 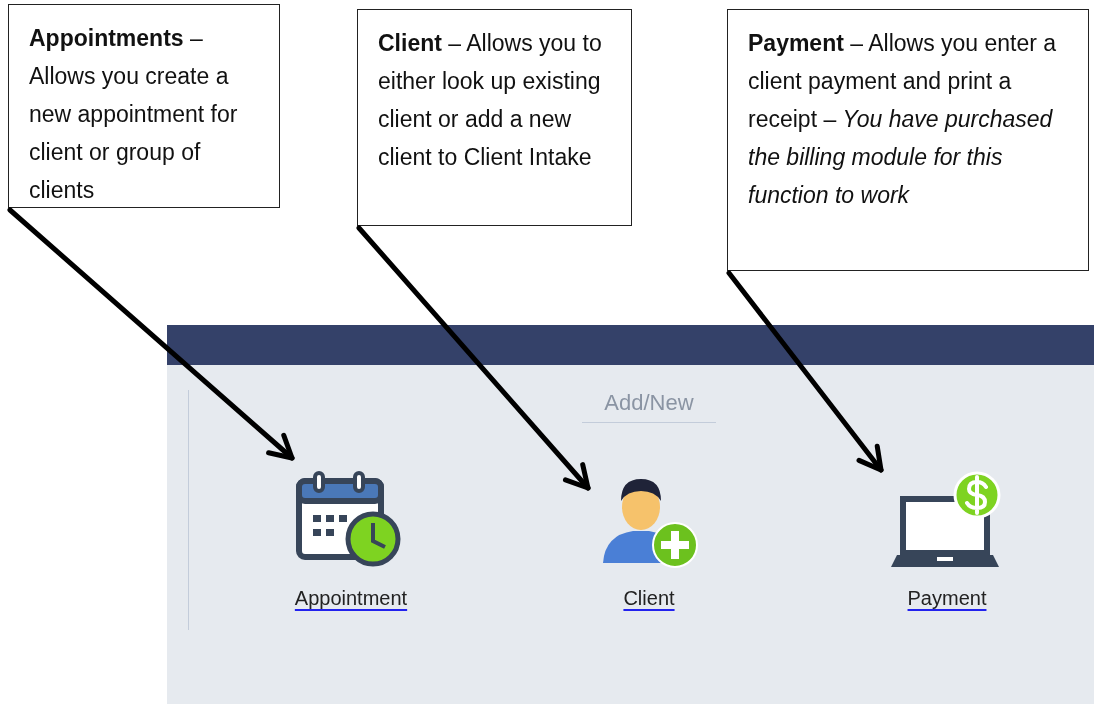 I want to click on callout-box: Payment – Allows you enter a client payment and print a receipt – You have purchased the billing module for this function to work, so click(x=908, y=140).